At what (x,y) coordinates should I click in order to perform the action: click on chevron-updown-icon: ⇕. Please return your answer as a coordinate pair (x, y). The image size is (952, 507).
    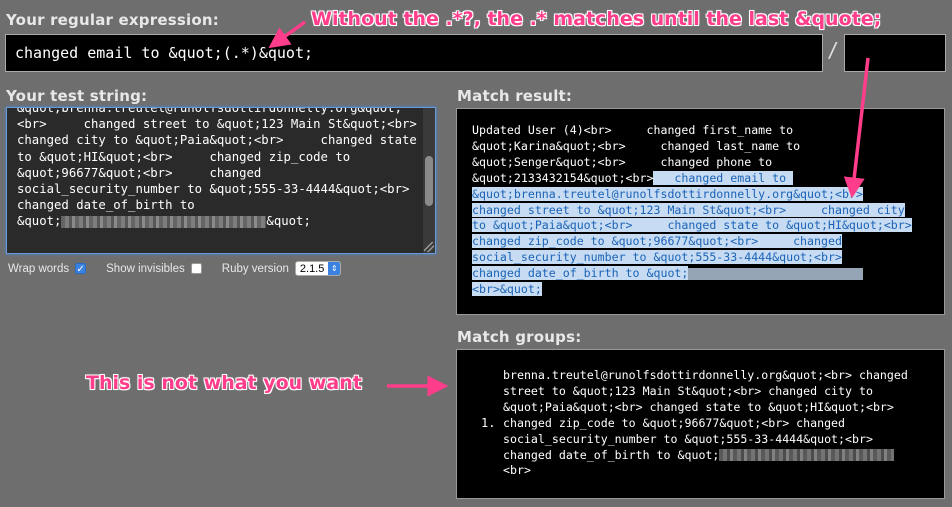
    Looking at the image, I should click on (334, 268).